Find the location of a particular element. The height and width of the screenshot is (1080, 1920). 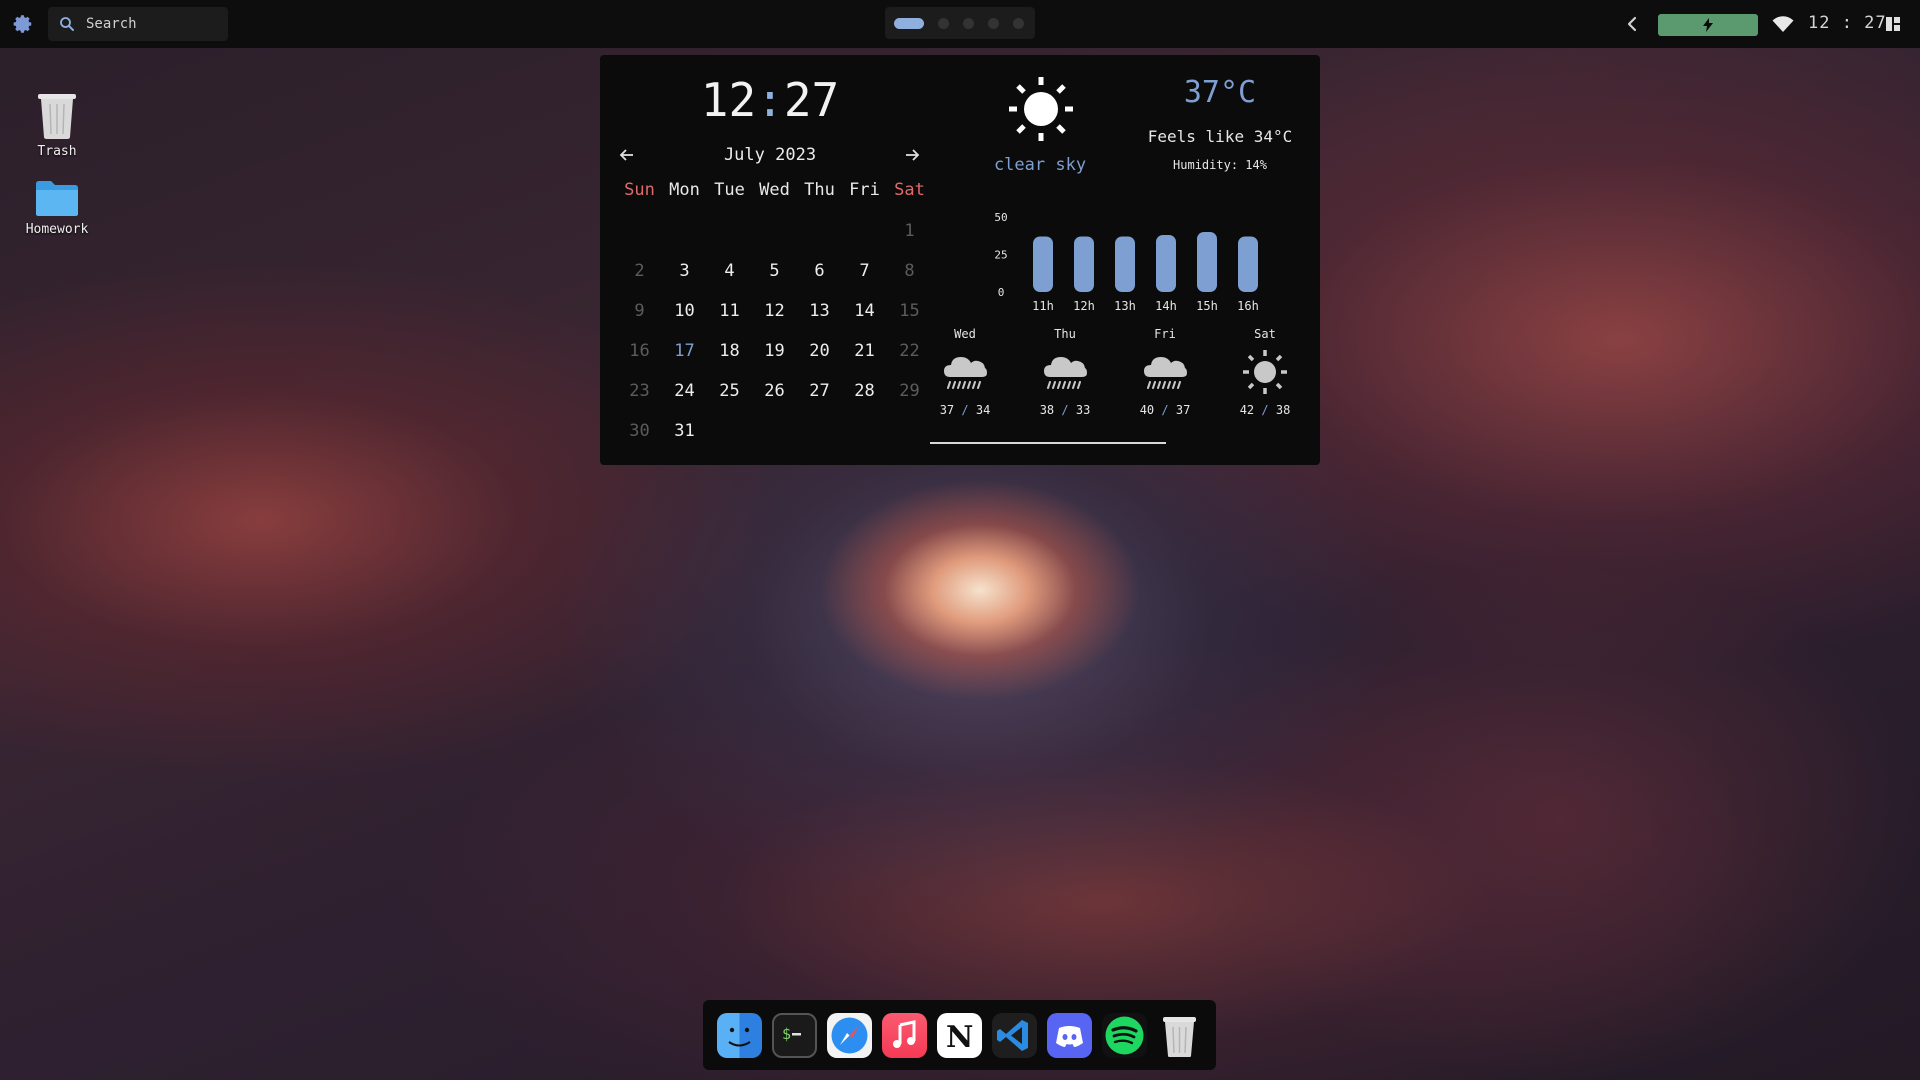

terminal-icon: $ is located at coordinates (794, 1035).